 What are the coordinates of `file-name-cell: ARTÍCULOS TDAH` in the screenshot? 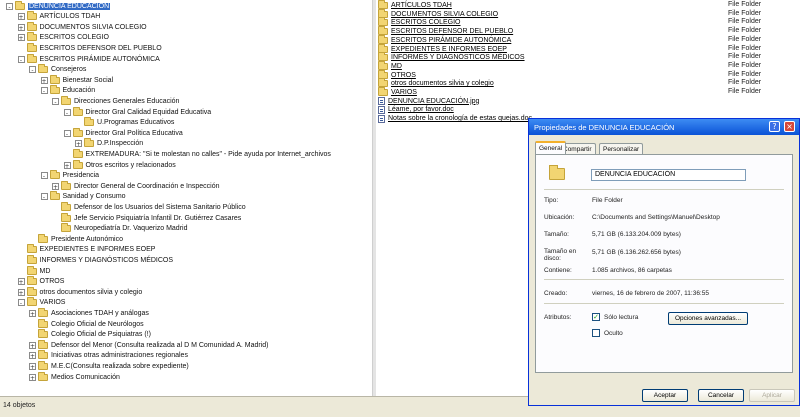 It's located at (415, 5).